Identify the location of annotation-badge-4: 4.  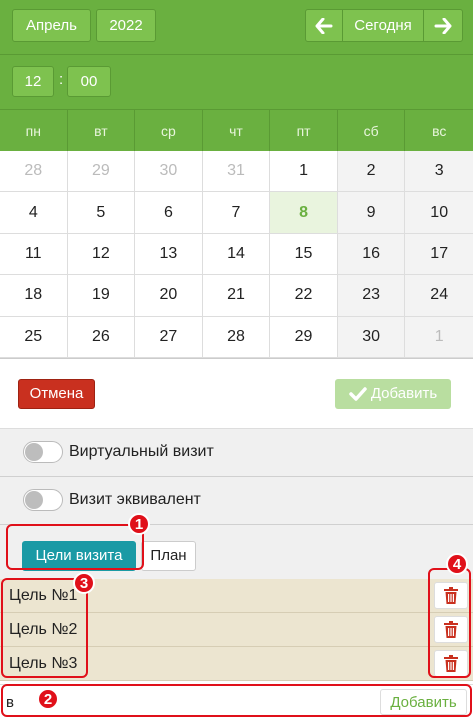
(457, 564).